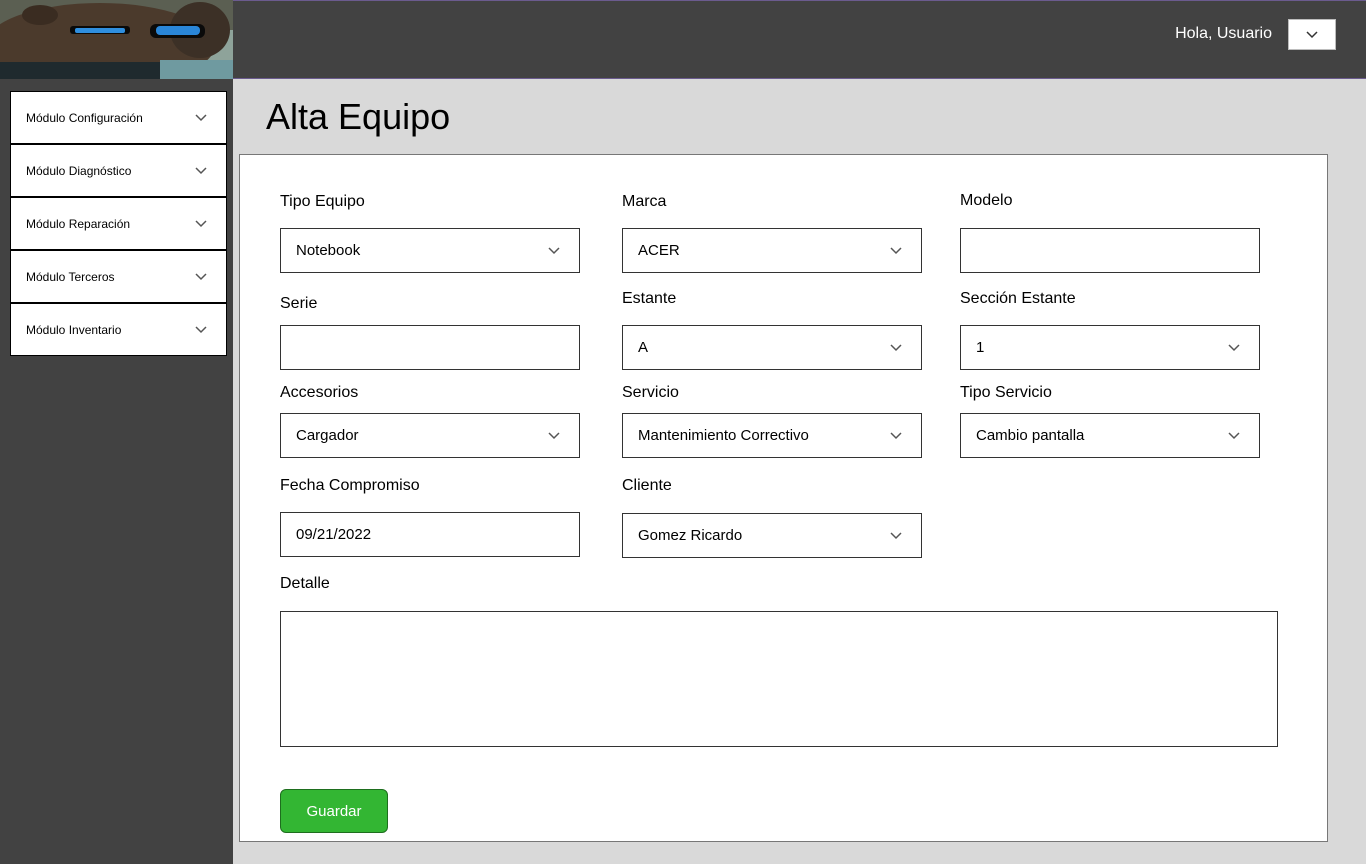 This screenshot has width=1366, height=864. What do you see at coordinates (659, 250) in the screenshot?
I see `marca-value: ACER` at bounding box center [659, 250].